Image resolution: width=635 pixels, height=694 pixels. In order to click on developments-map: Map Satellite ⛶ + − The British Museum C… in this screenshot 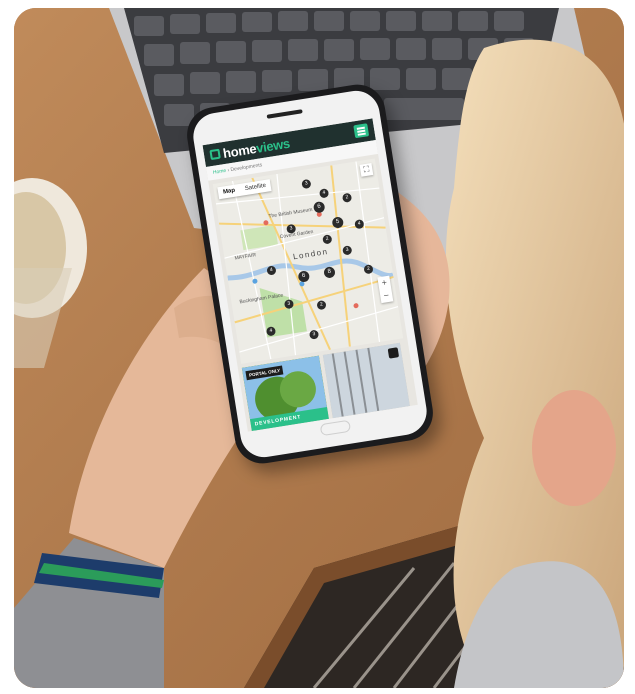, I will do `click(308, 261)`.